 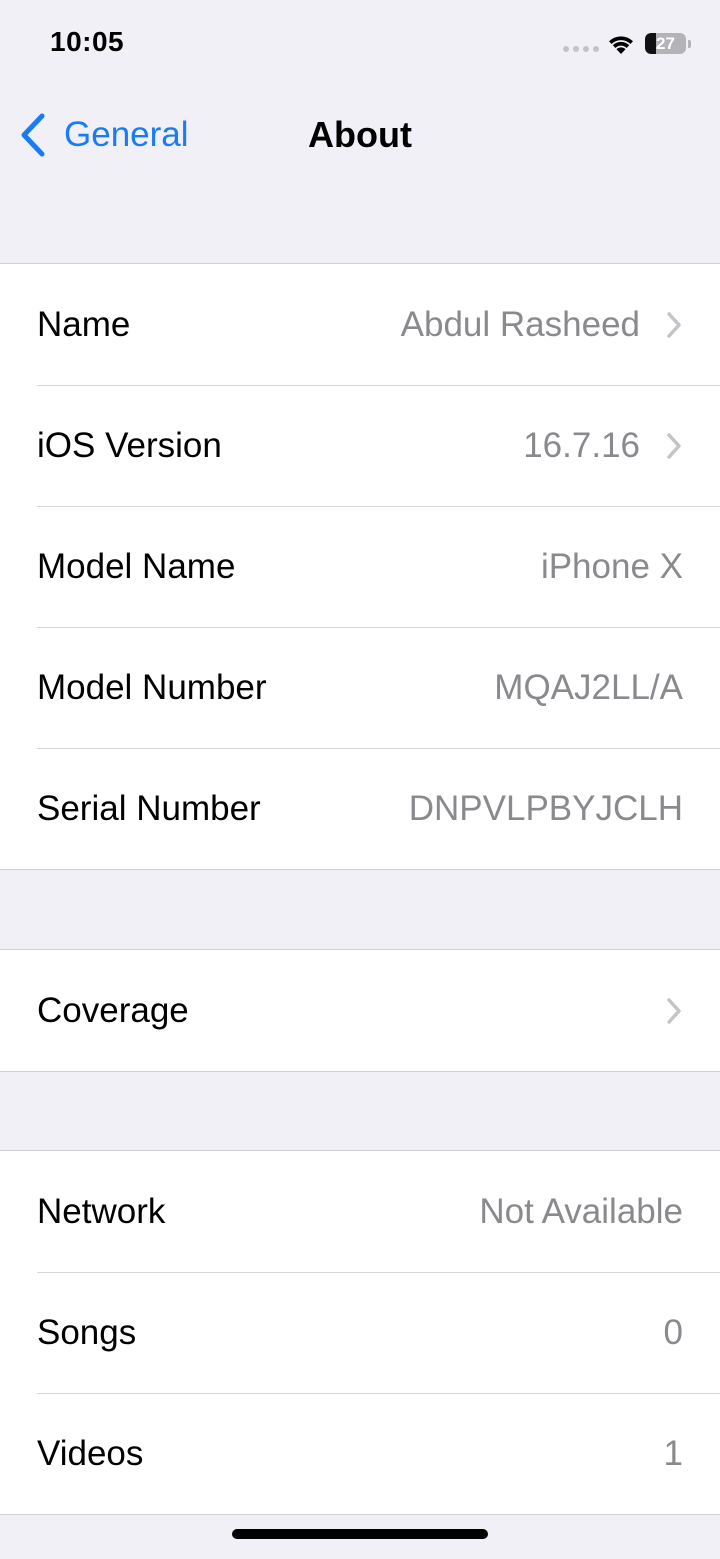 I want to click on row-label: Name, so click(x=84, y=324).